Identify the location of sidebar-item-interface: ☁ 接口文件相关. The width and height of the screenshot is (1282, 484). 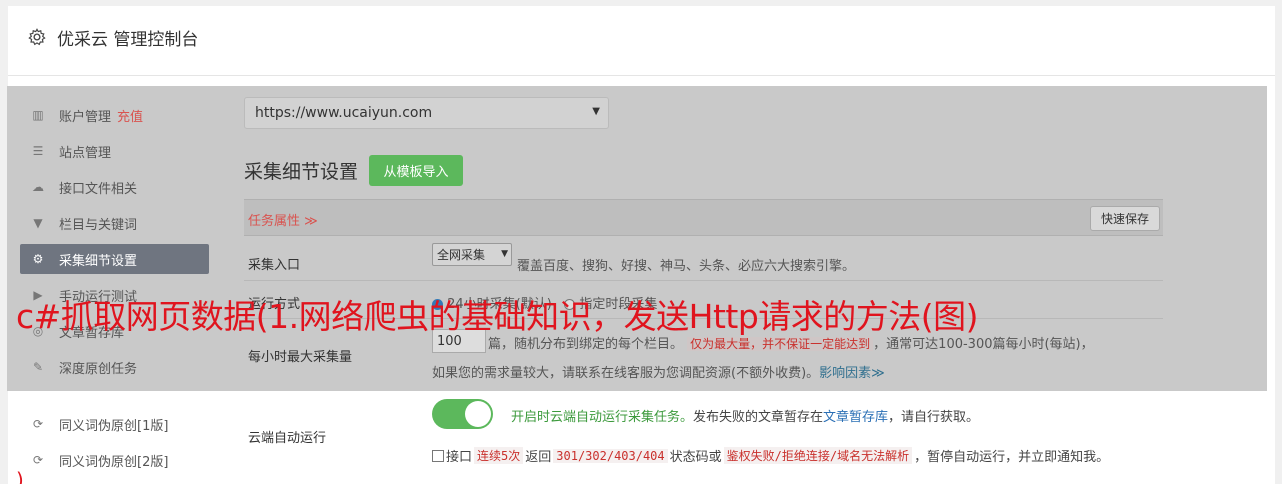
(114, 187).